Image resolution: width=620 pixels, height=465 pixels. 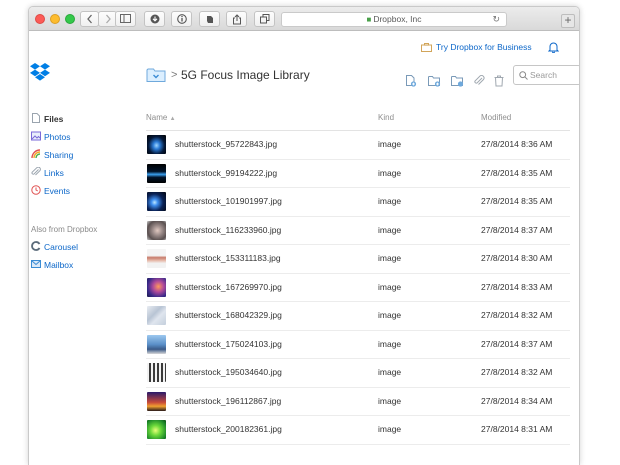 I want to click on sidebar-item-files: Files, so click(x=47, y=119).